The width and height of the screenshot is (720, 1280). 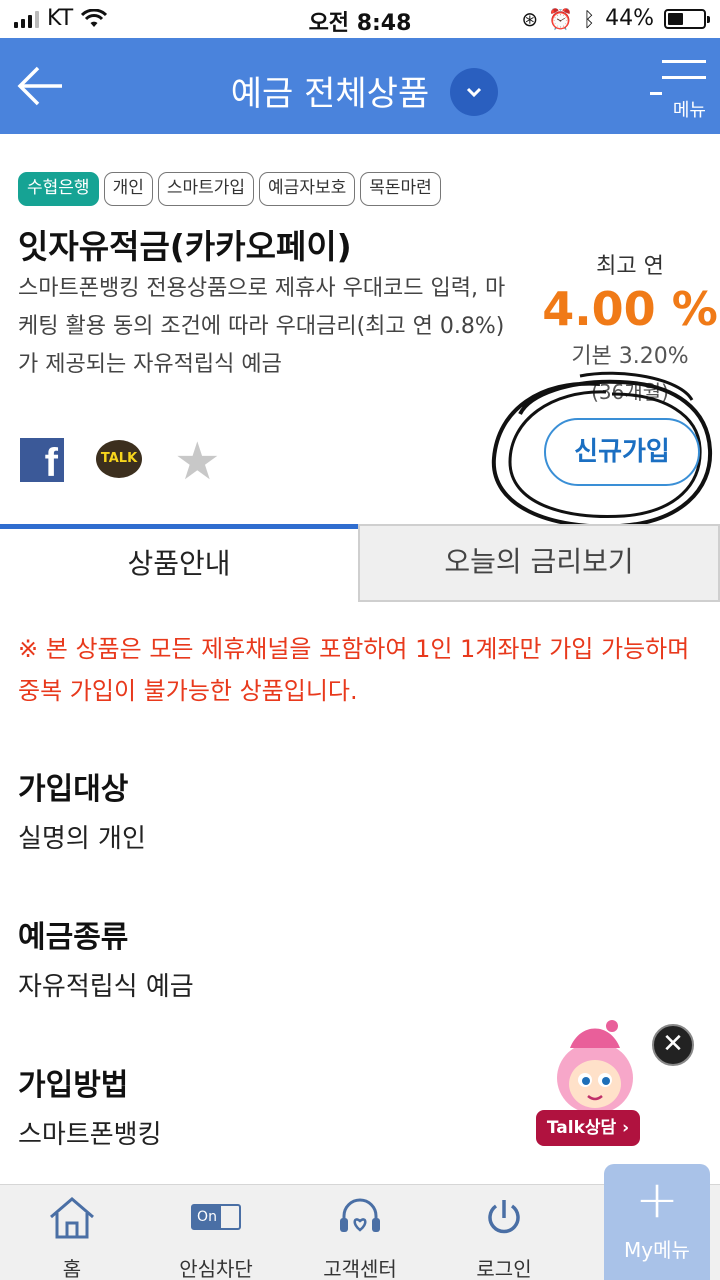 What do you see at coordinates (73, 789) in the screenshot?
I see `section-title-eligibility: 가입대상` at bounding box center [73, 789].